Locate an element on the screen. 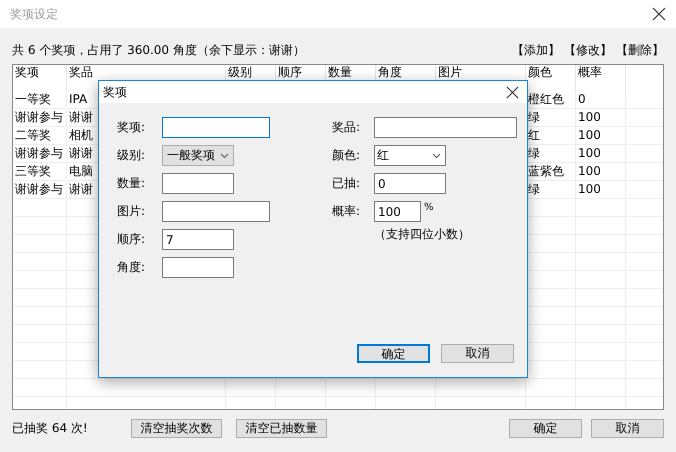  text-field: 0 is located at coordinates (410, 183).